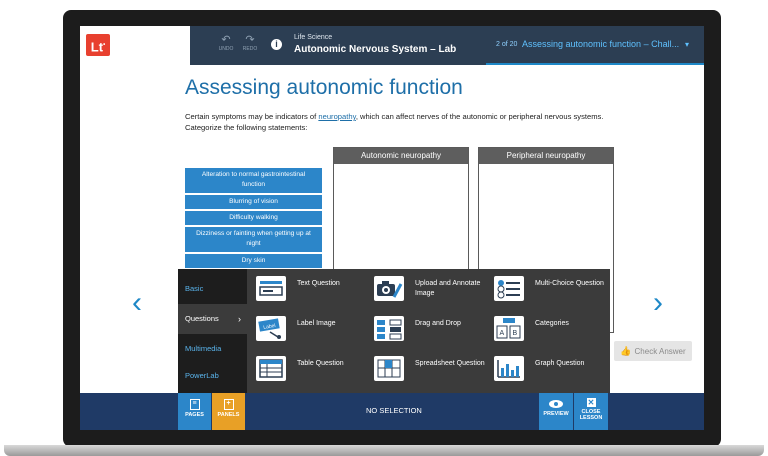 This screenshot has height=456, width=768. Describe the element at coordinates (384, 450) in the screenshot. I see `laptop-base` at that location.